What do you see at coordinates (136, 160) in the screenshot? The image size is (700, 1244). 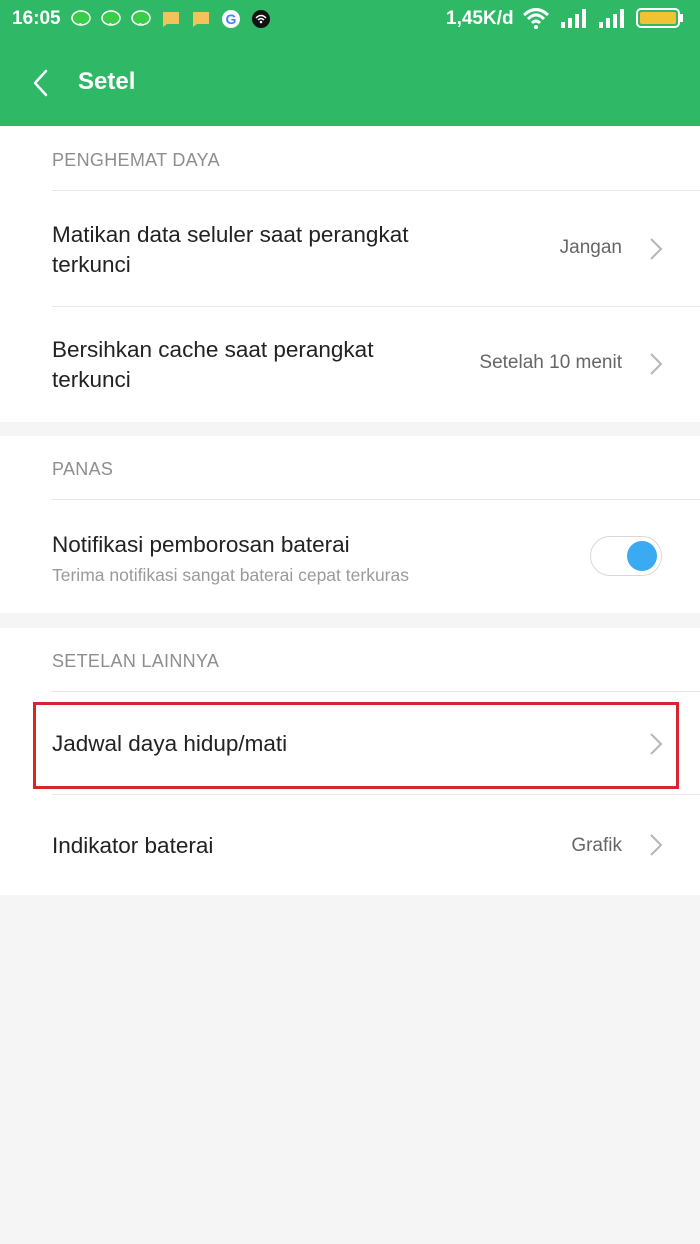 I see `section-label: PENGHEMAT DAYA` at bounding box center [136, 160].